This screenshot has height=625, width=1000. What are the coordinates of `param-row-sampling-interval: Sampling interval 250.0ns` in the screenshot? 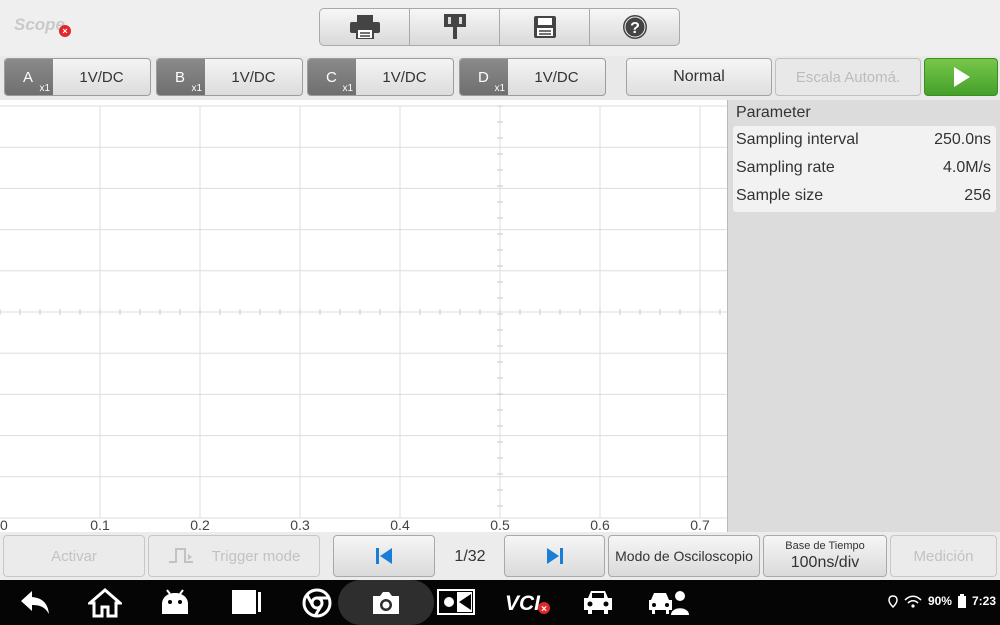 It's located at (864, 140).